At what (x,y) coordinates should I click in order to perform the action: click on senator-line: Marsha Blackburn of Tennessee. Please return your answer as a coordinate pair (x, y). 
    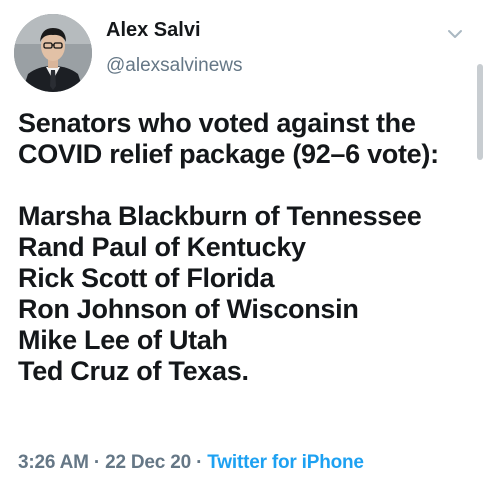
    Looking at the image, I should click on (220, 216).